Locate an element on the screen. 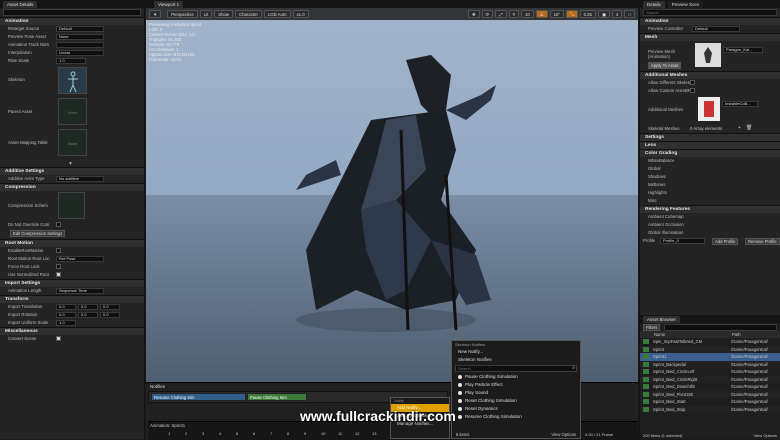  profile-dropdown: Profile_0 is located at coordinates (682, 241).